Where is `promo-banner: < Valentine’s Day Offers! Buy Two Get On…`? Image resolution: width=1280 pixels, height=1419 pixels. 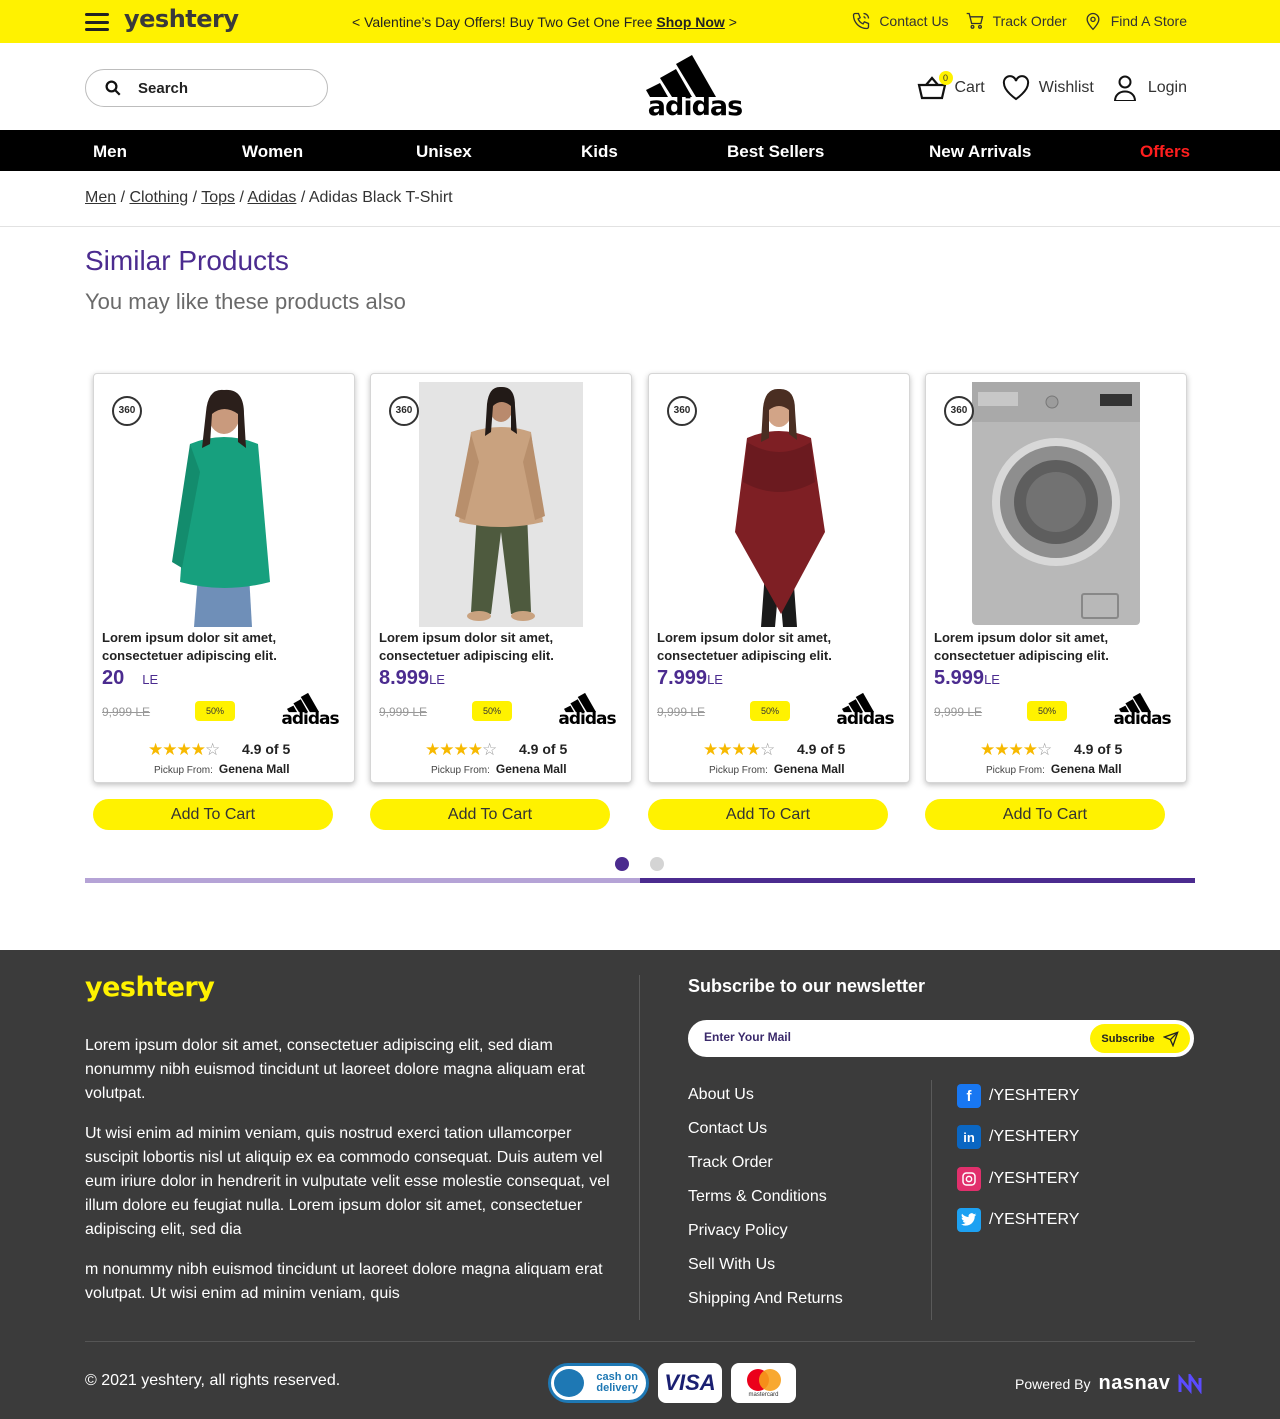
promo-banner: < Valentine’s Day Offers! Buy Two Get On… is located at coordinates (544, 22).